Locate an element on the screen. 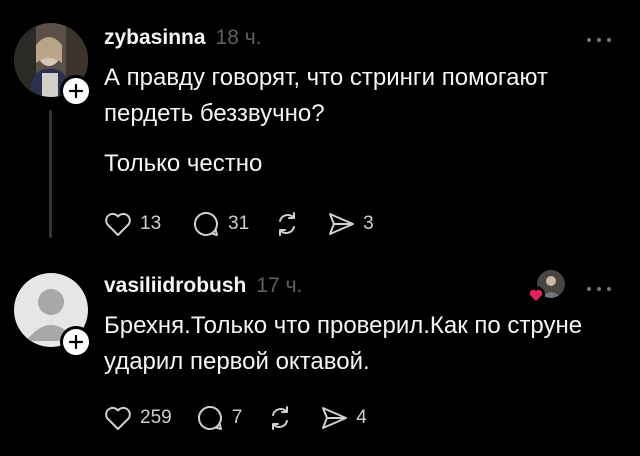 The image size is (640, 456). reply-button: 7 is located at coordinates (218, 418).